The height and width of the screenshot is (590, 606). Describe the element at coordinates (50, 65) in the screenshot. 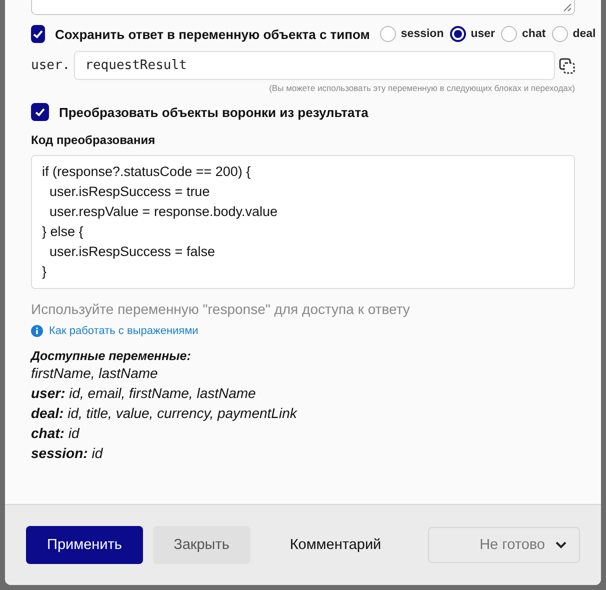

I see `variable-prefix: user.` at that location.